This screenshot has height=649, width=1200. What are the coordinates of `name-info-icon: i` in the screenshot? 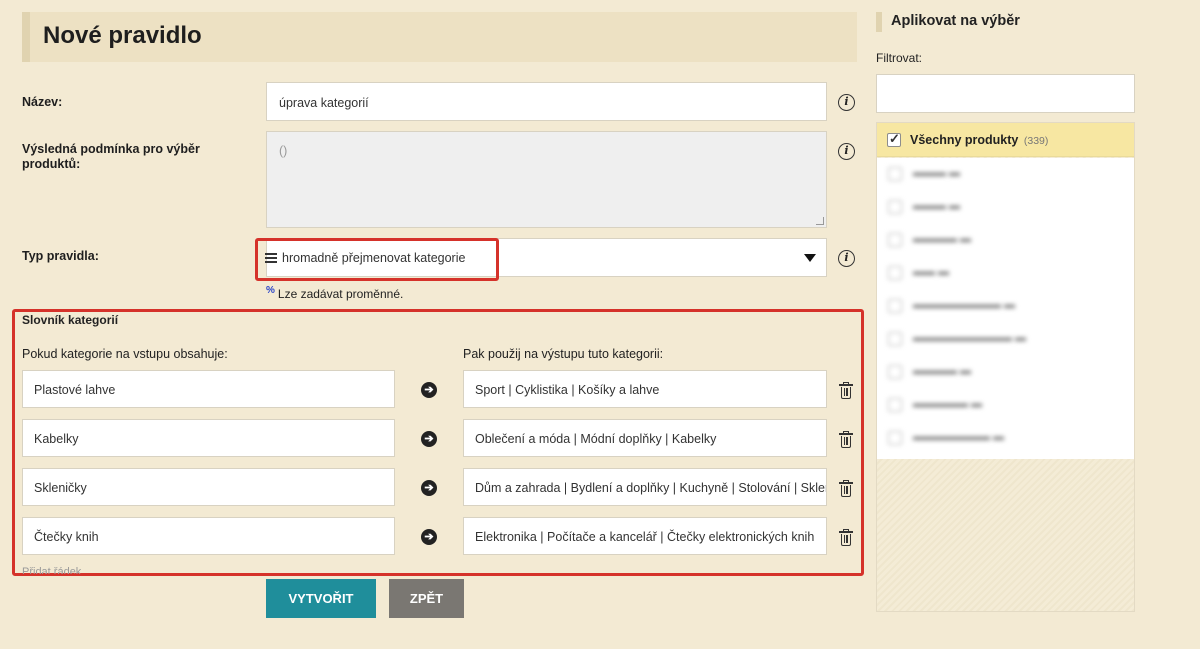 It's located at (846, 102).